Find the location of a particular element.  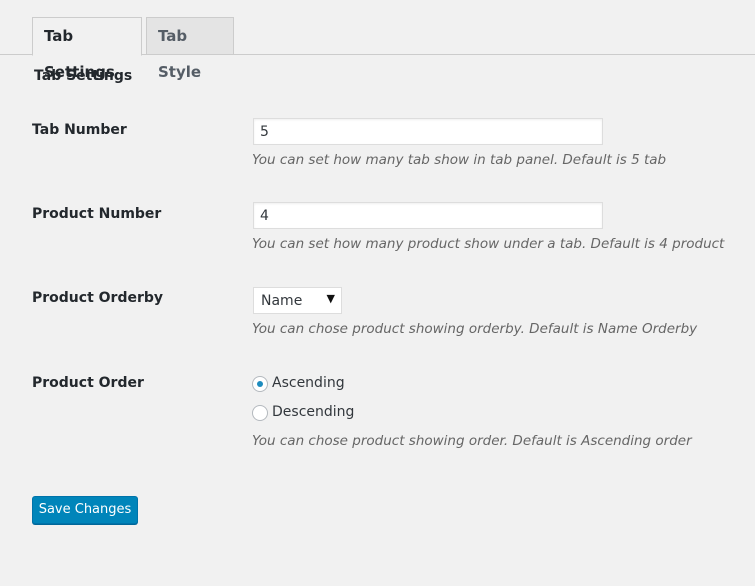

tab-tab-style: Tab Style is located at coordinates (190, 49).